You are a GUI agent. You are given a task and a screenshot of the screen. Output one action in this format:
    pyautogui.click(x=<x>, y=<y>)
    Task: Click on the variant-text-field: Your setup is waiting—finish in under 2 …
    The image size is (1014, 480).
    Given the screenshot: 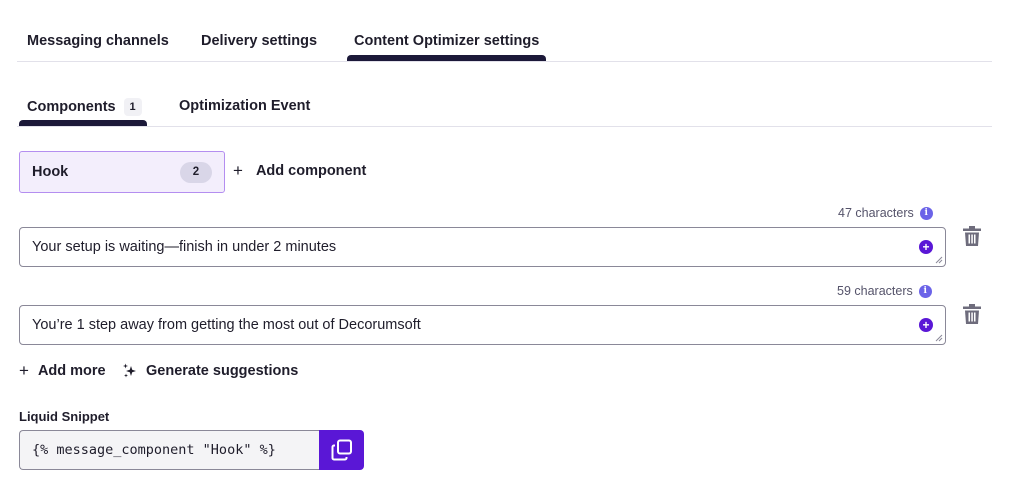 What is the action you would take?
    pyautogui.click(x=482, y=247)
    